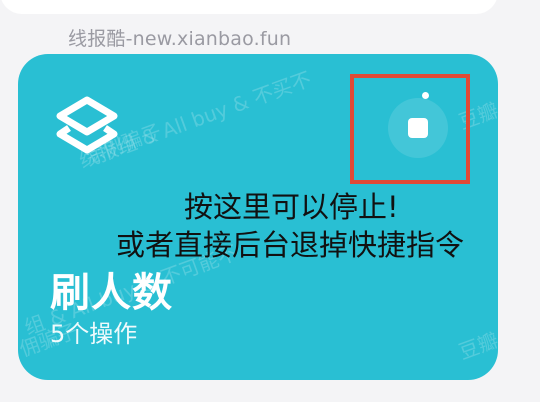  What do you see at coordinates (87, 131) in the screenshot?
I see `shortcuts-app-icon` at bounding box center [87, 131].